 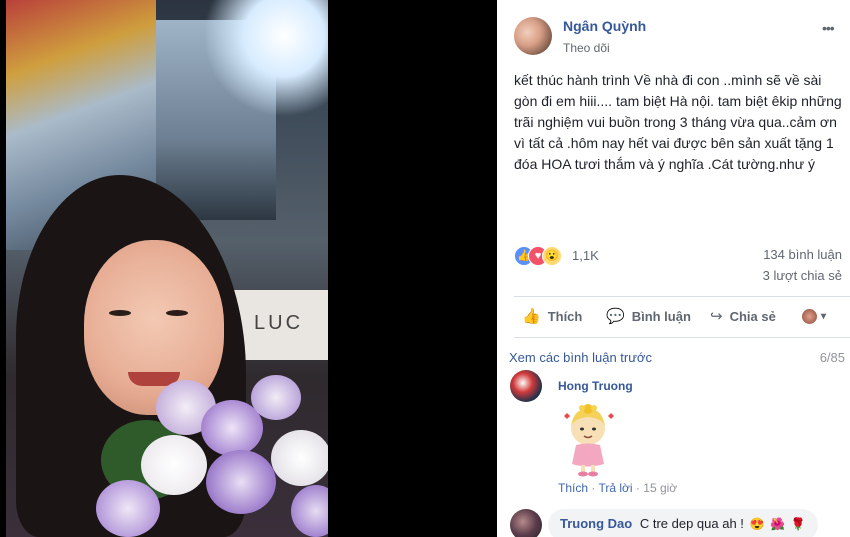 I want to click on comment-like-link: Thích, so click(x=573, y=488).